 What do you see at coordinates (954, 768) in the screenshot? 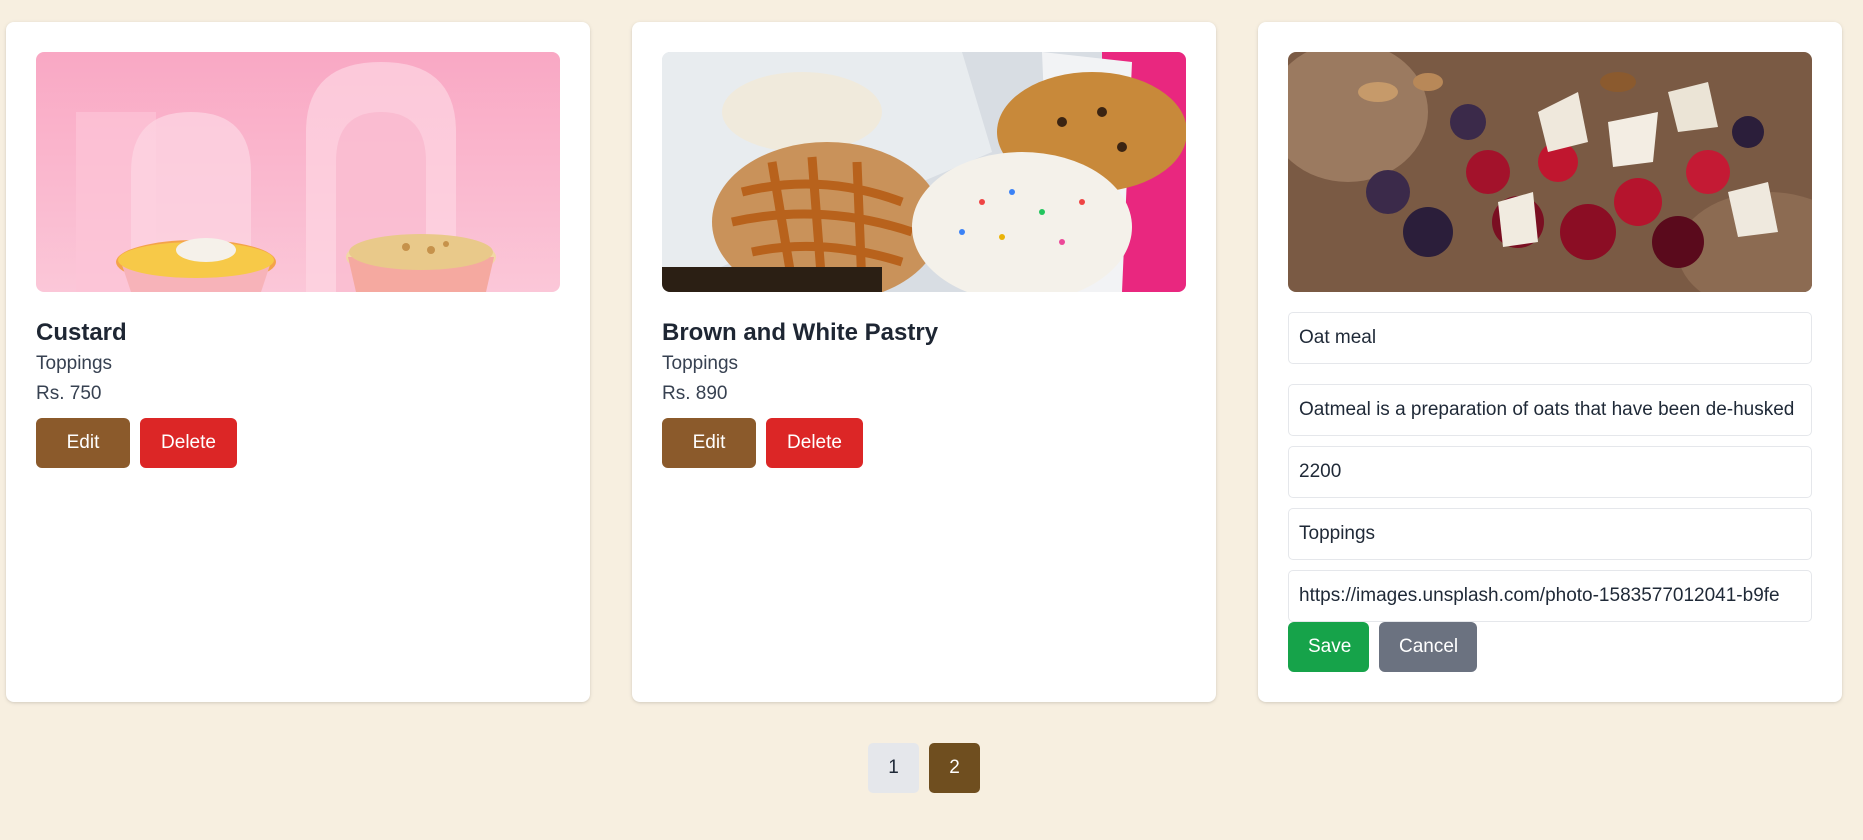
I see `page-button-2: 2` at bounding box center [954, 768].